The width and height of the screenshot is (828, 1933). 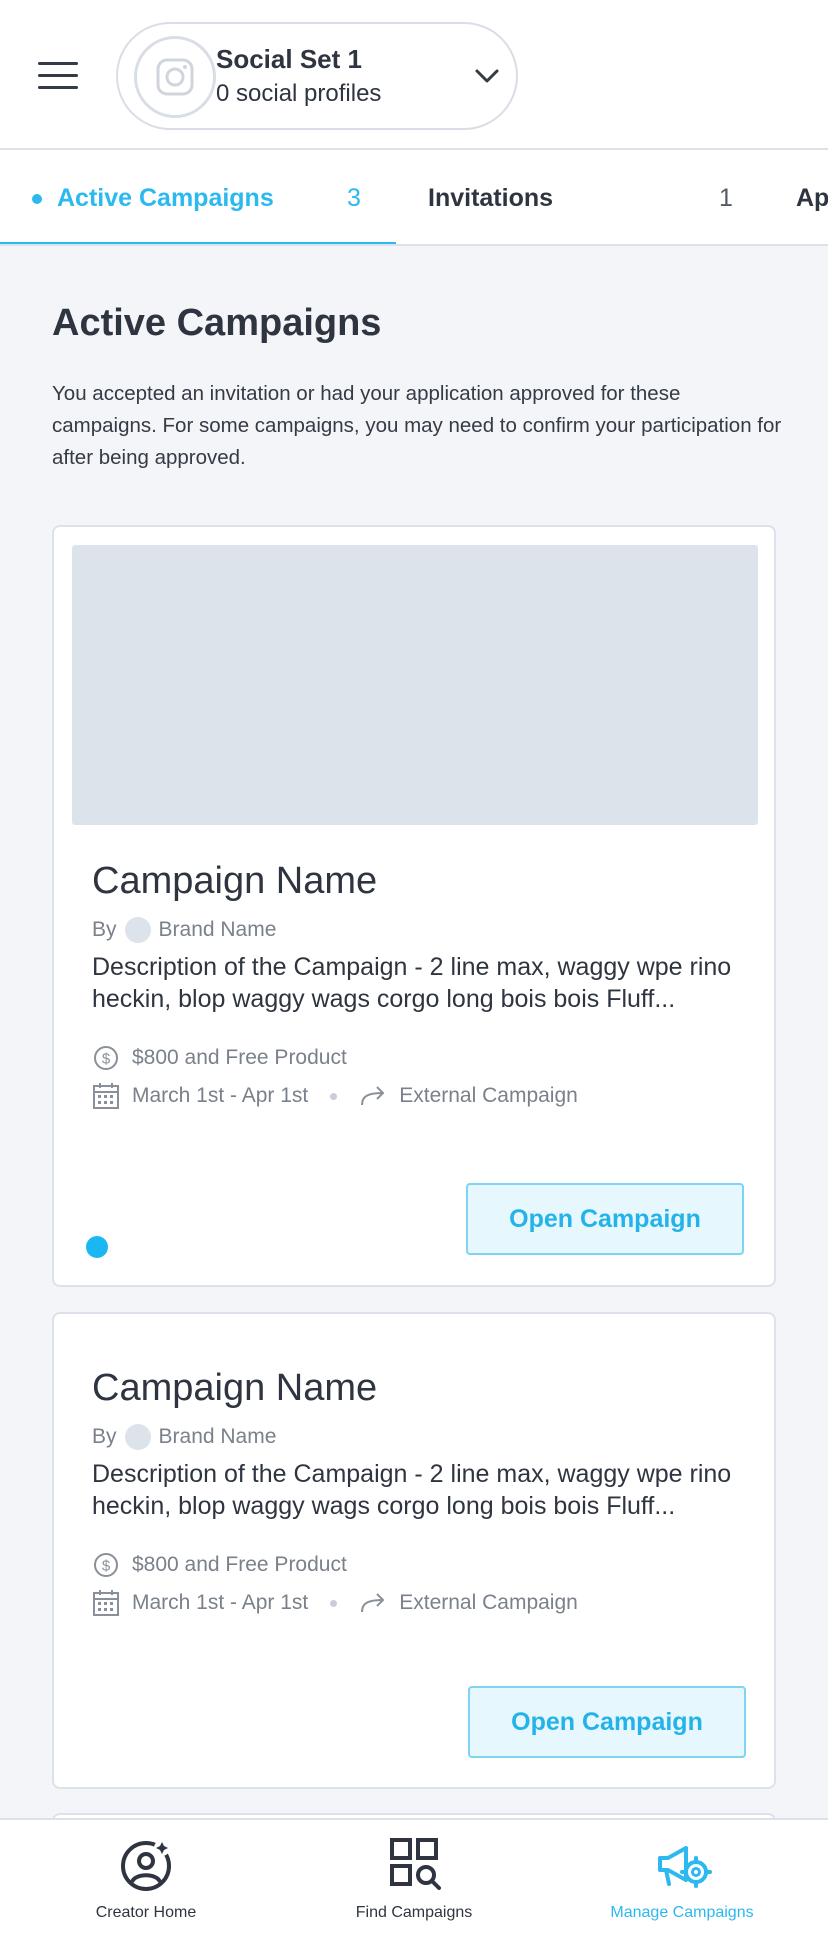 I want to click on nav-creator-home: Creator Home, so click(x=146, y=1876).